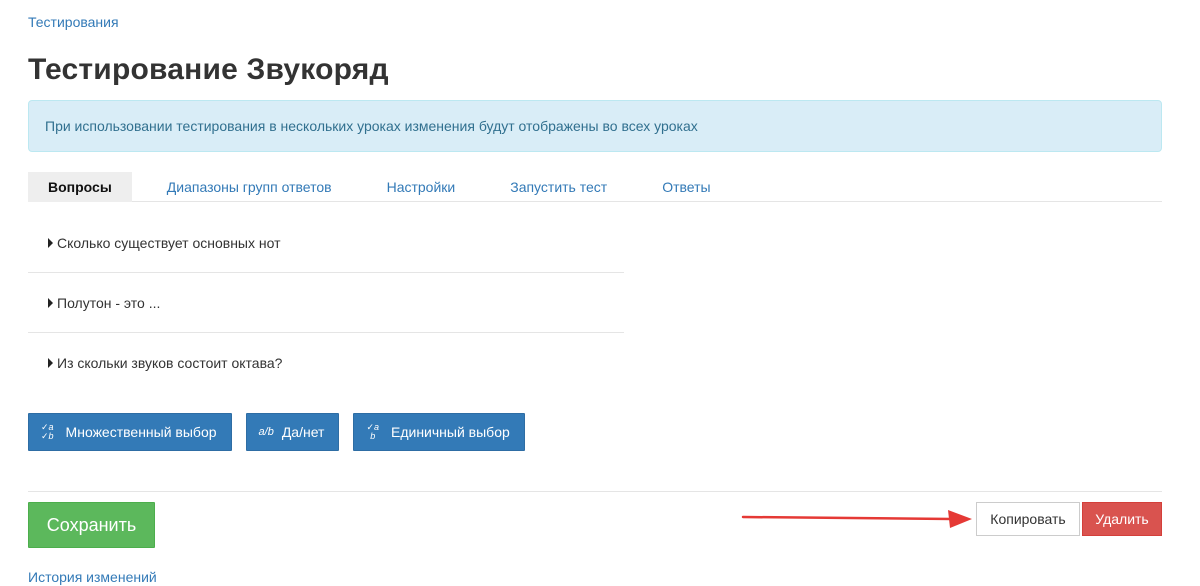 Image resolution: width=1200 pixels, height=586 pixels. I want to click on copy-button: Копировать, so click(1028, 519).